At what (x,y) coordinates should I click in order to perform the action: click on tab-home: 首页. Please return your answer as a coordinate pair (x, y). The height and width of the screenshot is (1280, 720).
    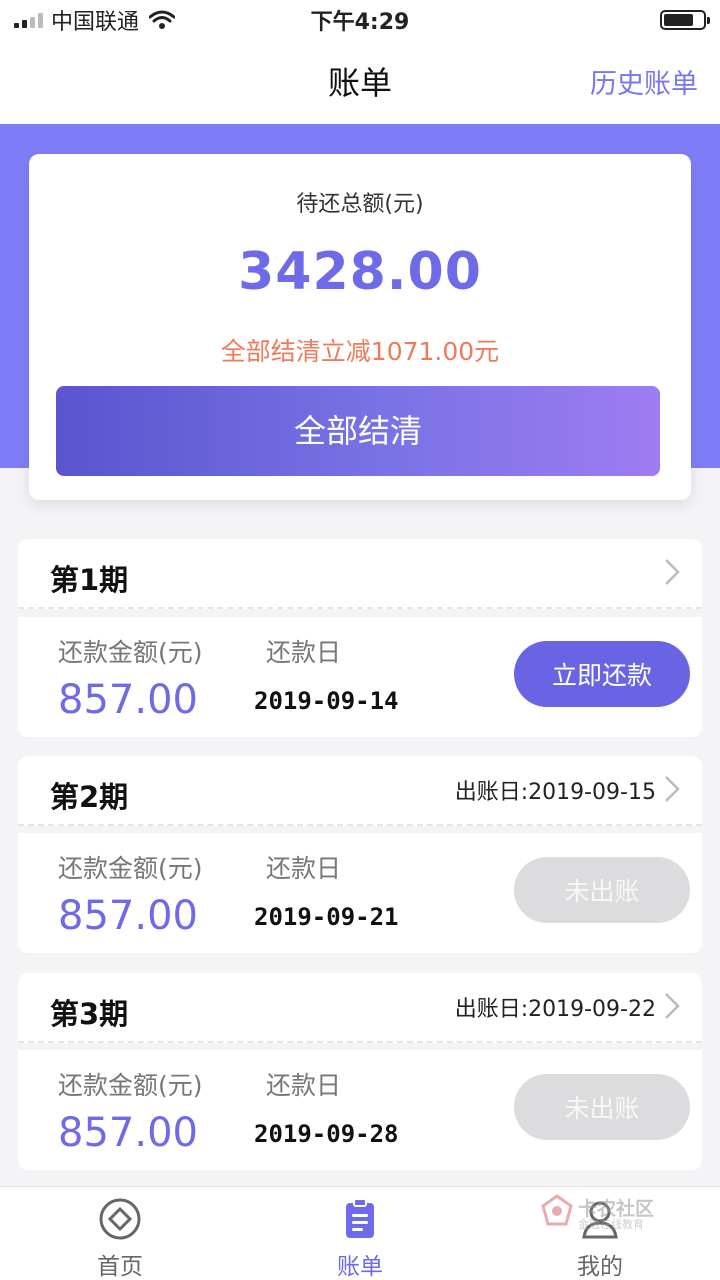
    Looking at the image, I should click on (120, 1233).